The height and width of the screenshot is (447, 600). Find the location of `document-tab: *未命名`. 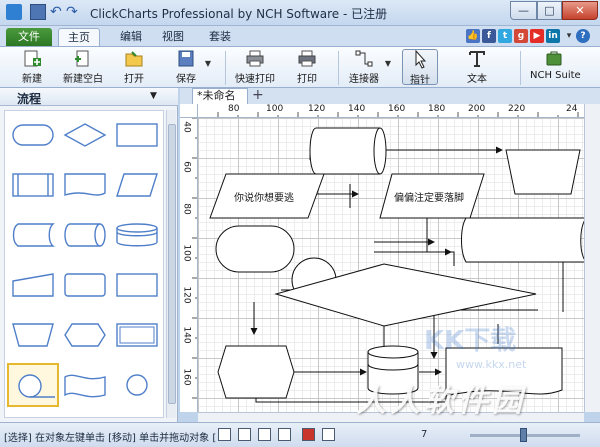

document-tab: *未命名 is located at coordinates (220, 96).